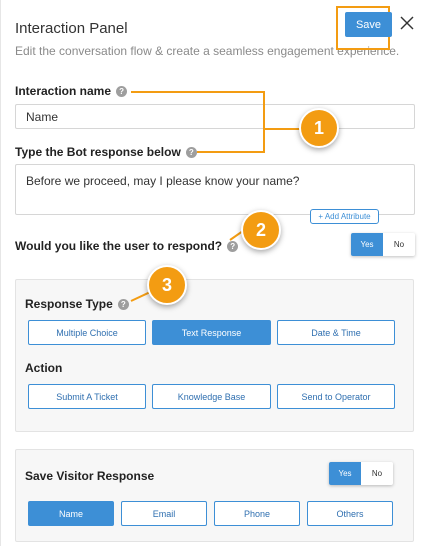 The height and width of the screenshot is (546, 422). Describe the element at coordinates (63, 91) in the screenshot. I see `interaction-name-label-text: Interaction name` at that location.